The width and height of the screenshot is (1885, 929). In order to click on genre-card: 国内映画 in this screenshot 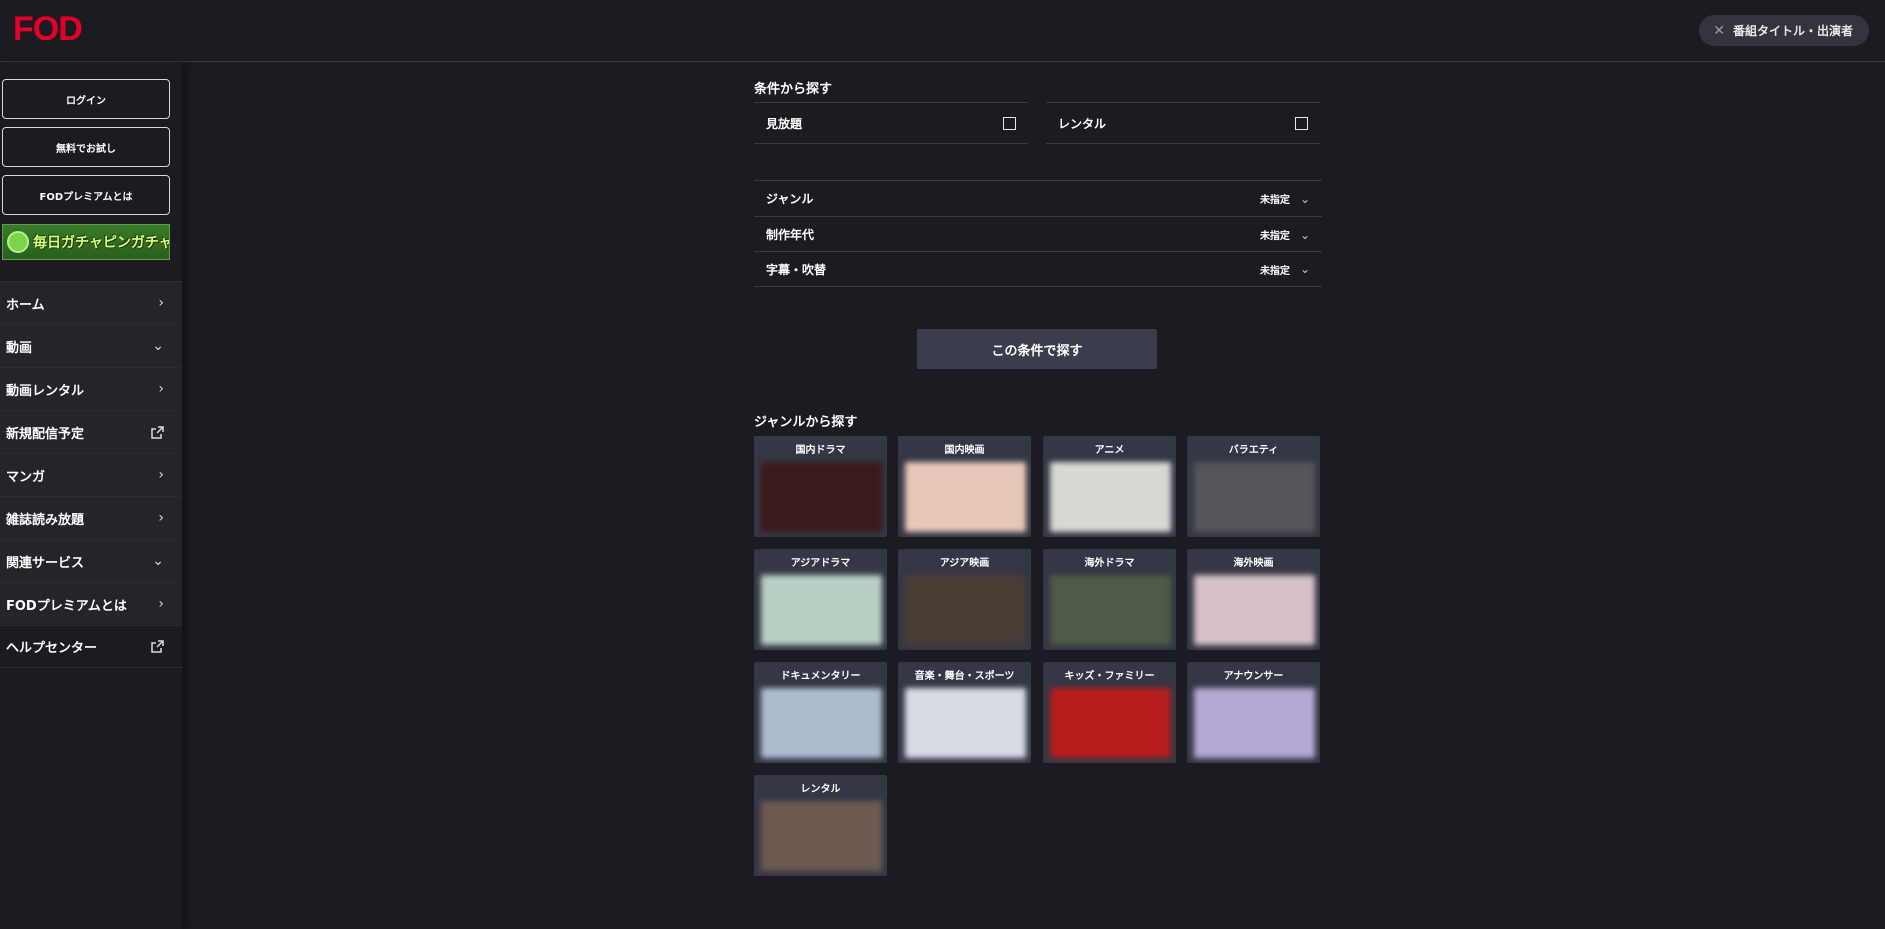, I will do `click(964, 486)`.